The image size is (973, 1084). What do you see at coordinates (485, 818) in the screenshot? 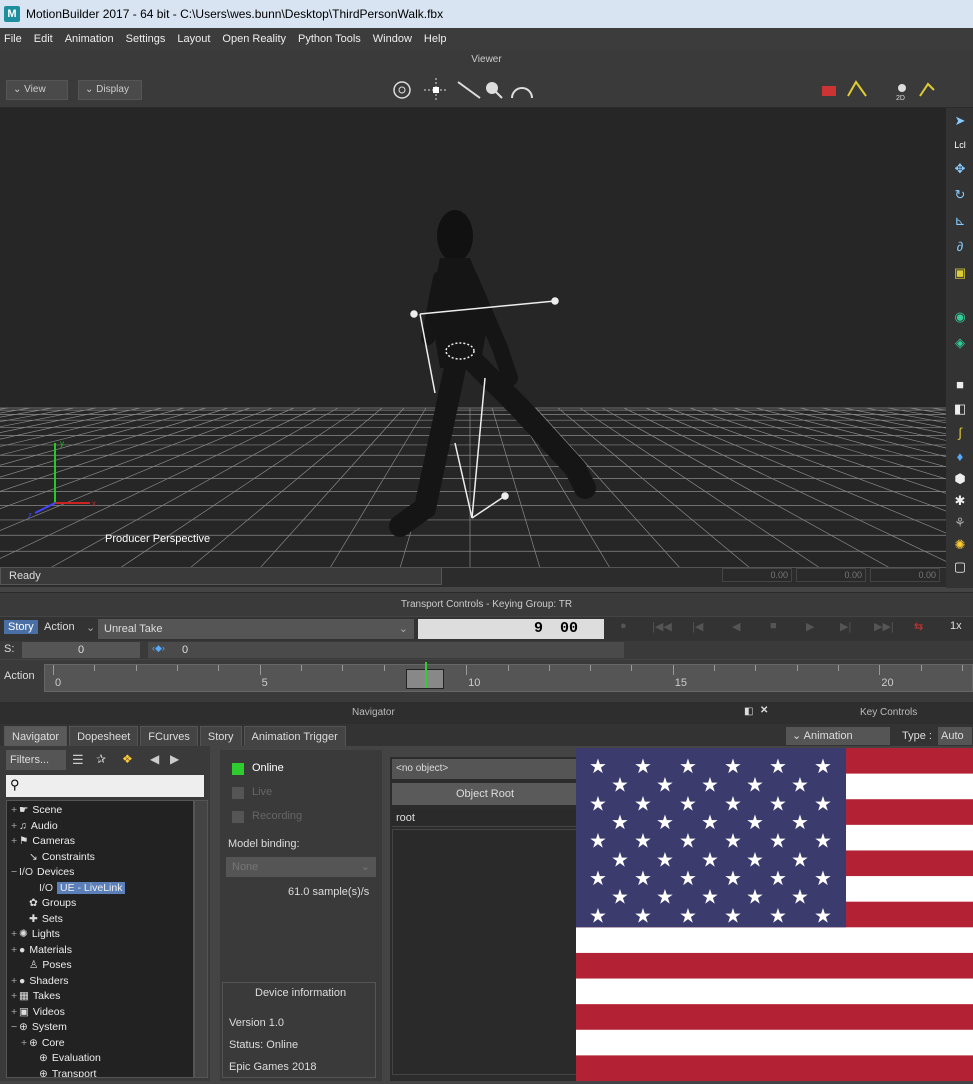
I see `root-item: root` at bounding box center [485, 818].